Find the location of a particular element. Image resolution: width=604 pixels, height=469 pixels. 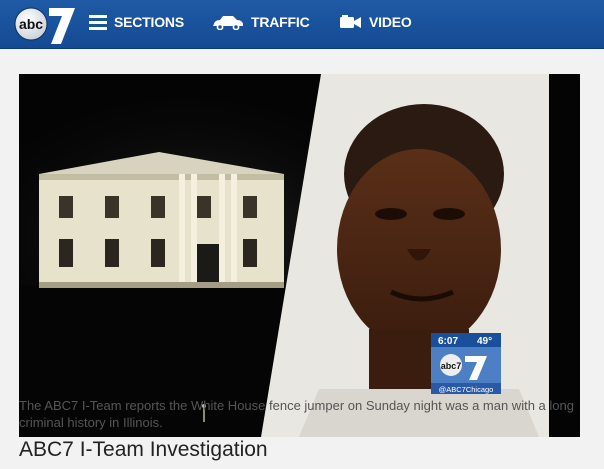

traffic-label: TRAFFIC is located at coordinates (280, 22).